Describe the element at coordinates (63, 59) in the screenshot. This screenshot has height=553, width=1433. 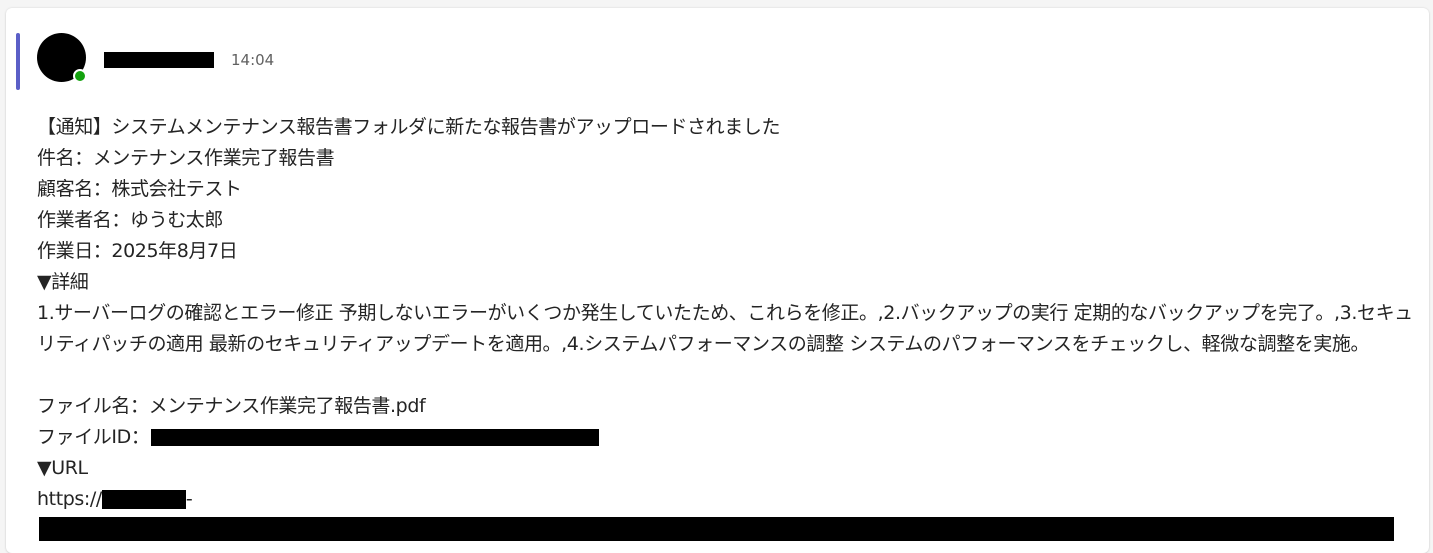
I see `sender-avatar` at that location.